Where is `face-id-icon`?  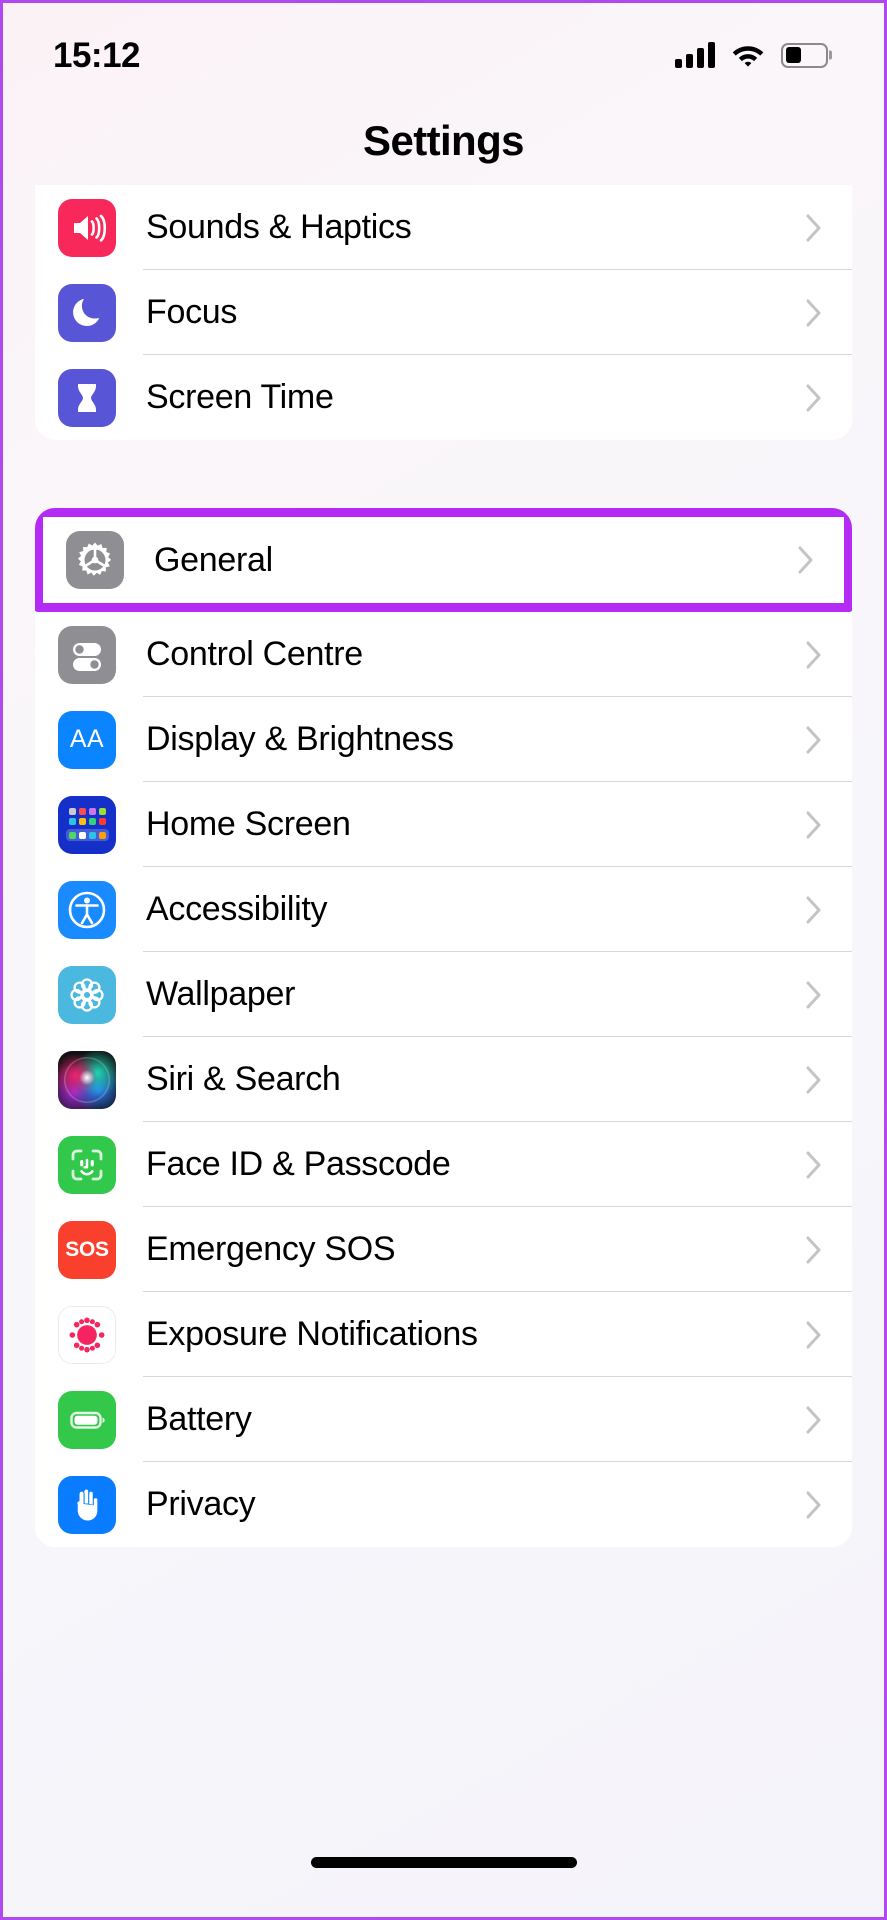 face-id-icon is located at coordinates (87, 1164).